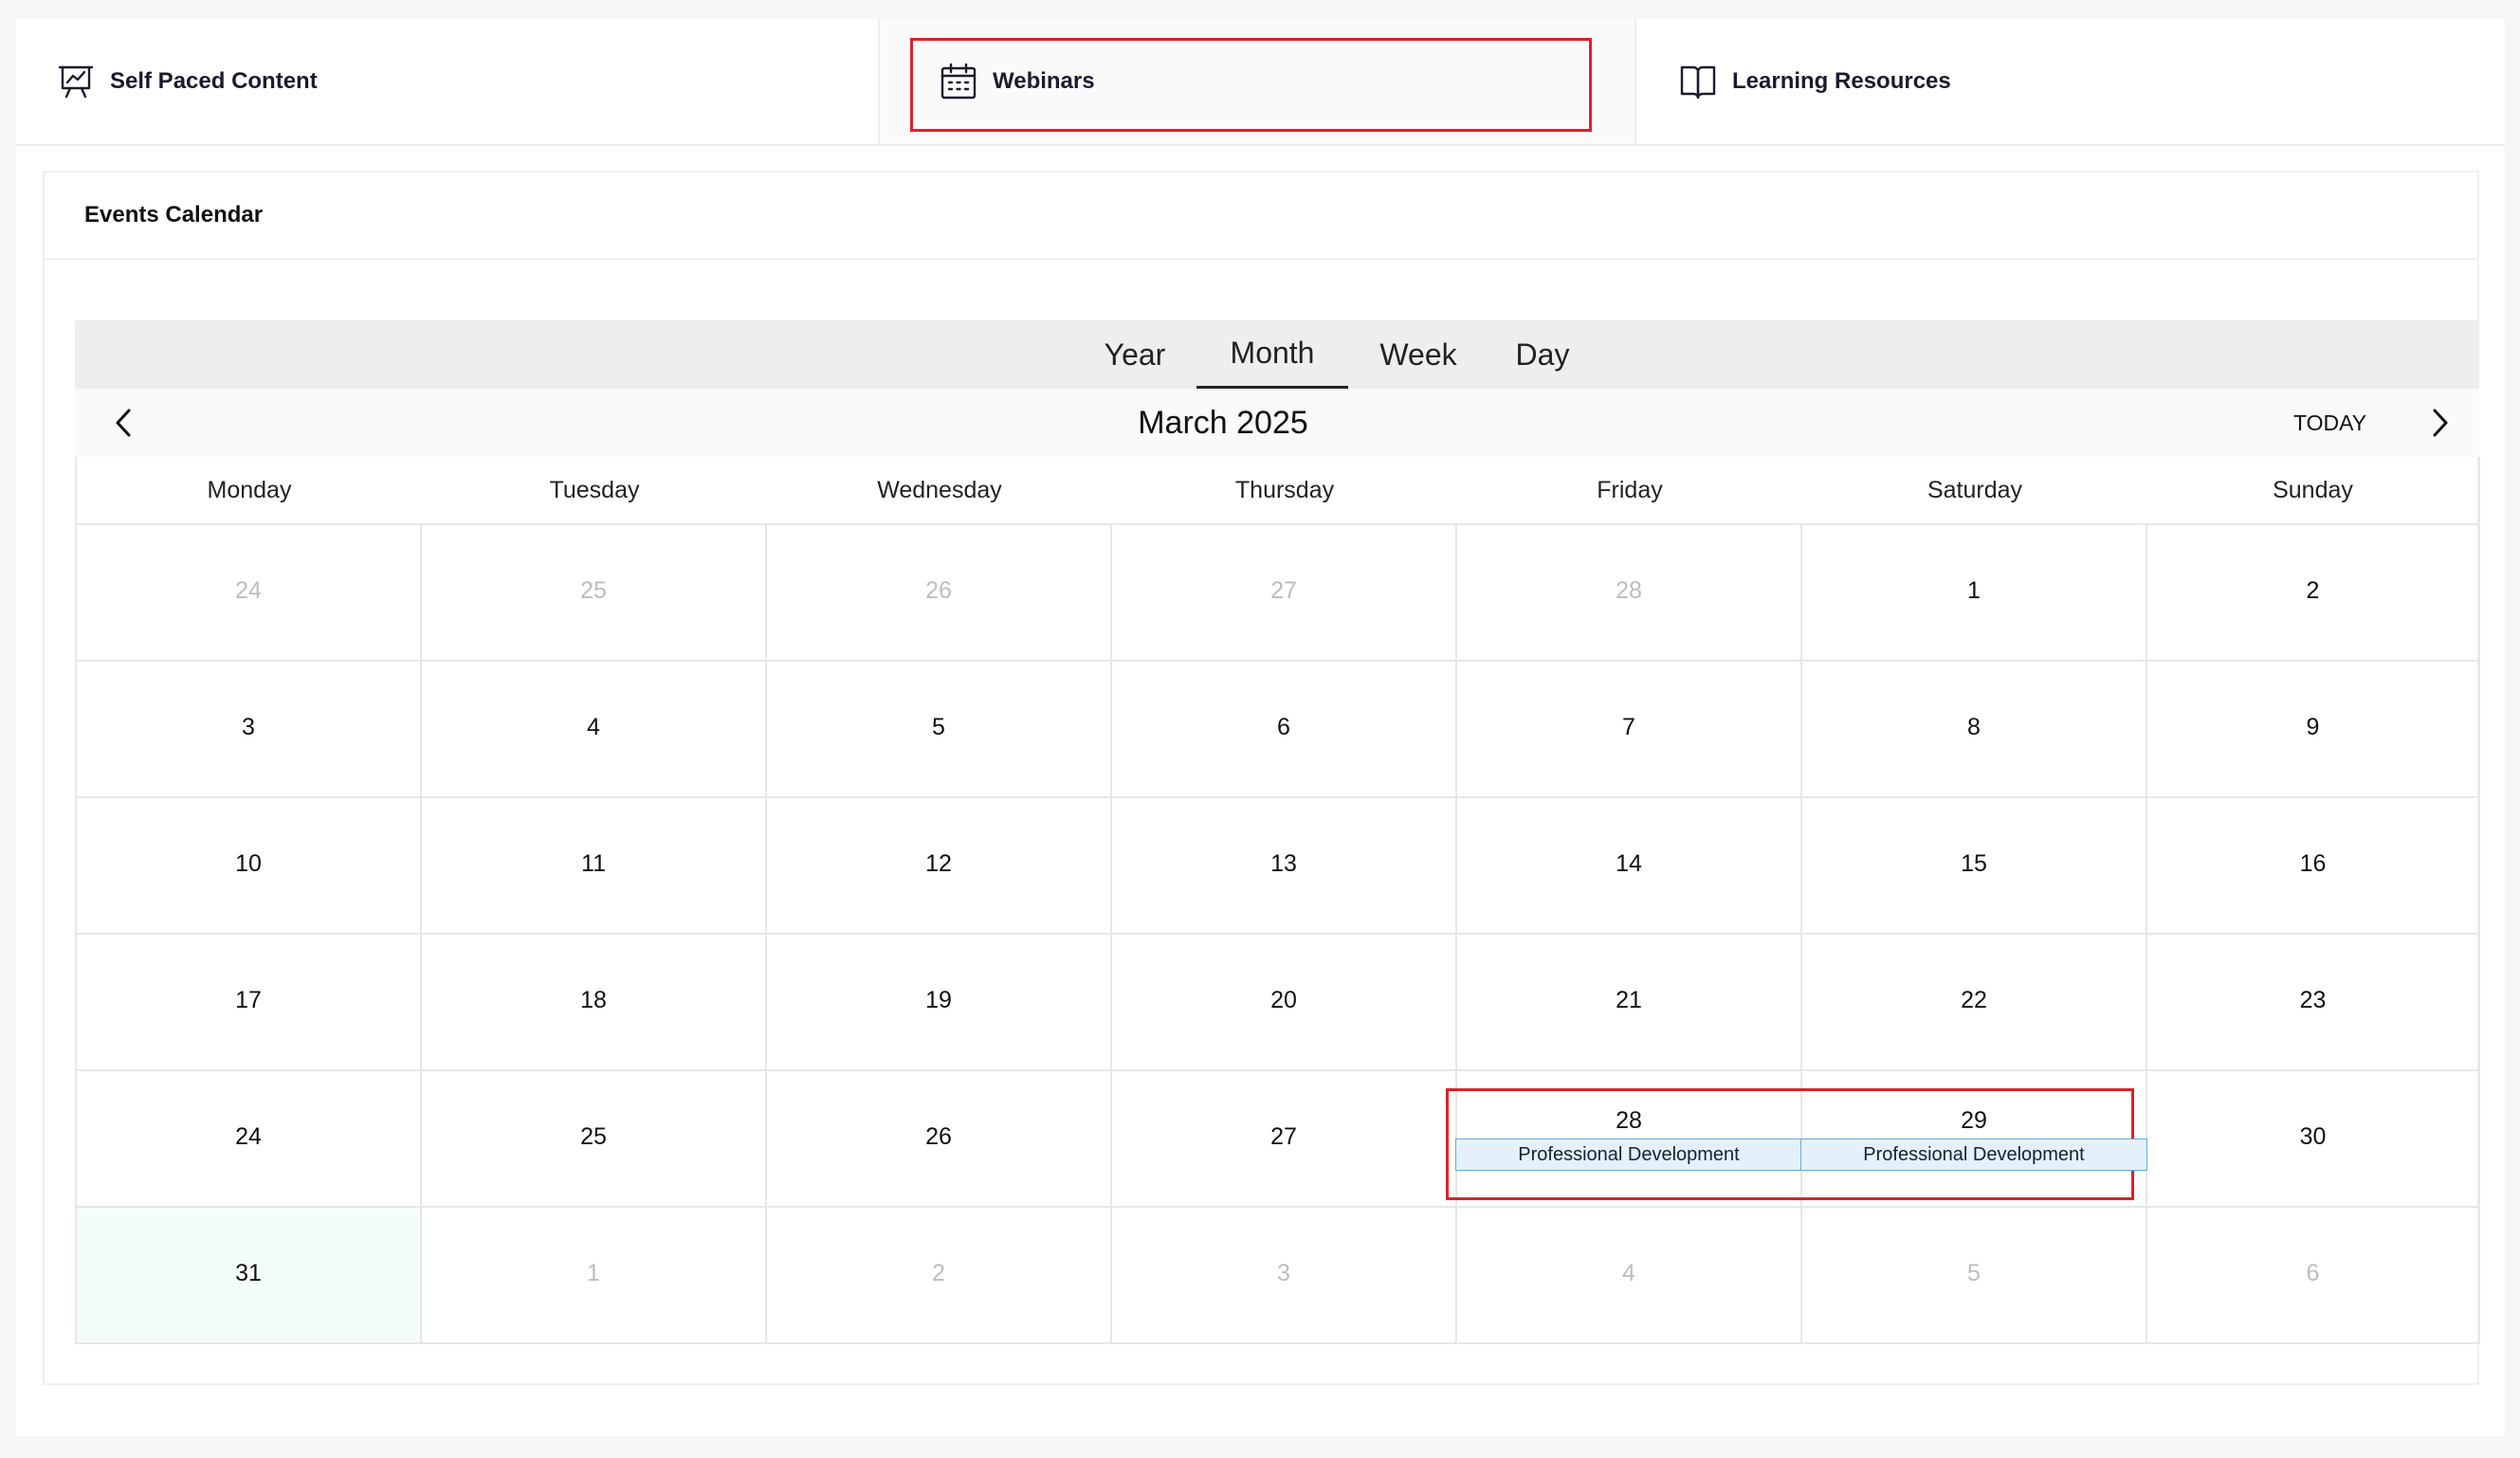 This screenshot has width=2520, height=1458. I want to click on day-cell: 18, so click(594, 1003).